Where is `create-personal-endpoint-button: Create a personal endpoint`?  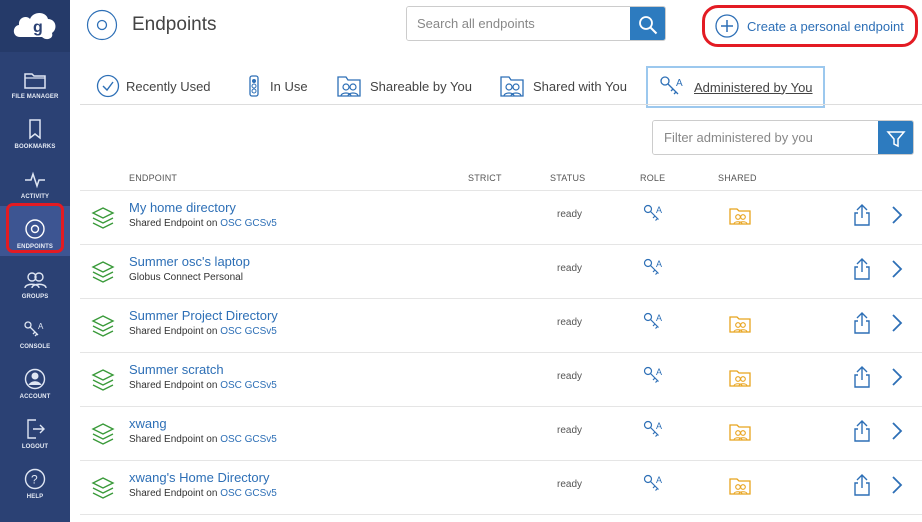 create-personal-endpoint-button: Create a personal endpoint is located at coordinates (810, 26).